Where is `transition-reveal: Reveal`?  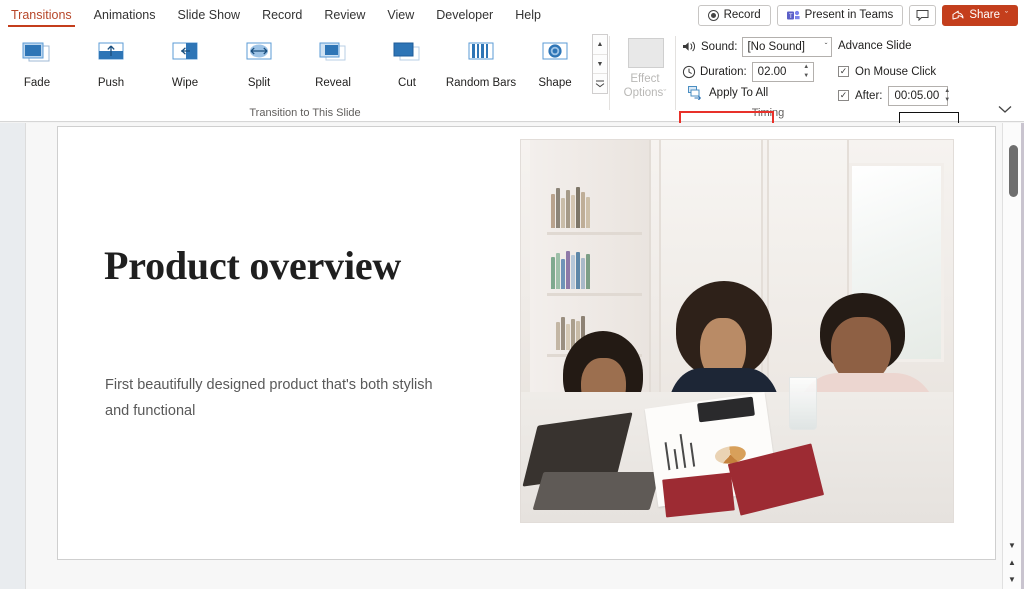 transition-reveal: Reveal is located at coordinates (333, 61).